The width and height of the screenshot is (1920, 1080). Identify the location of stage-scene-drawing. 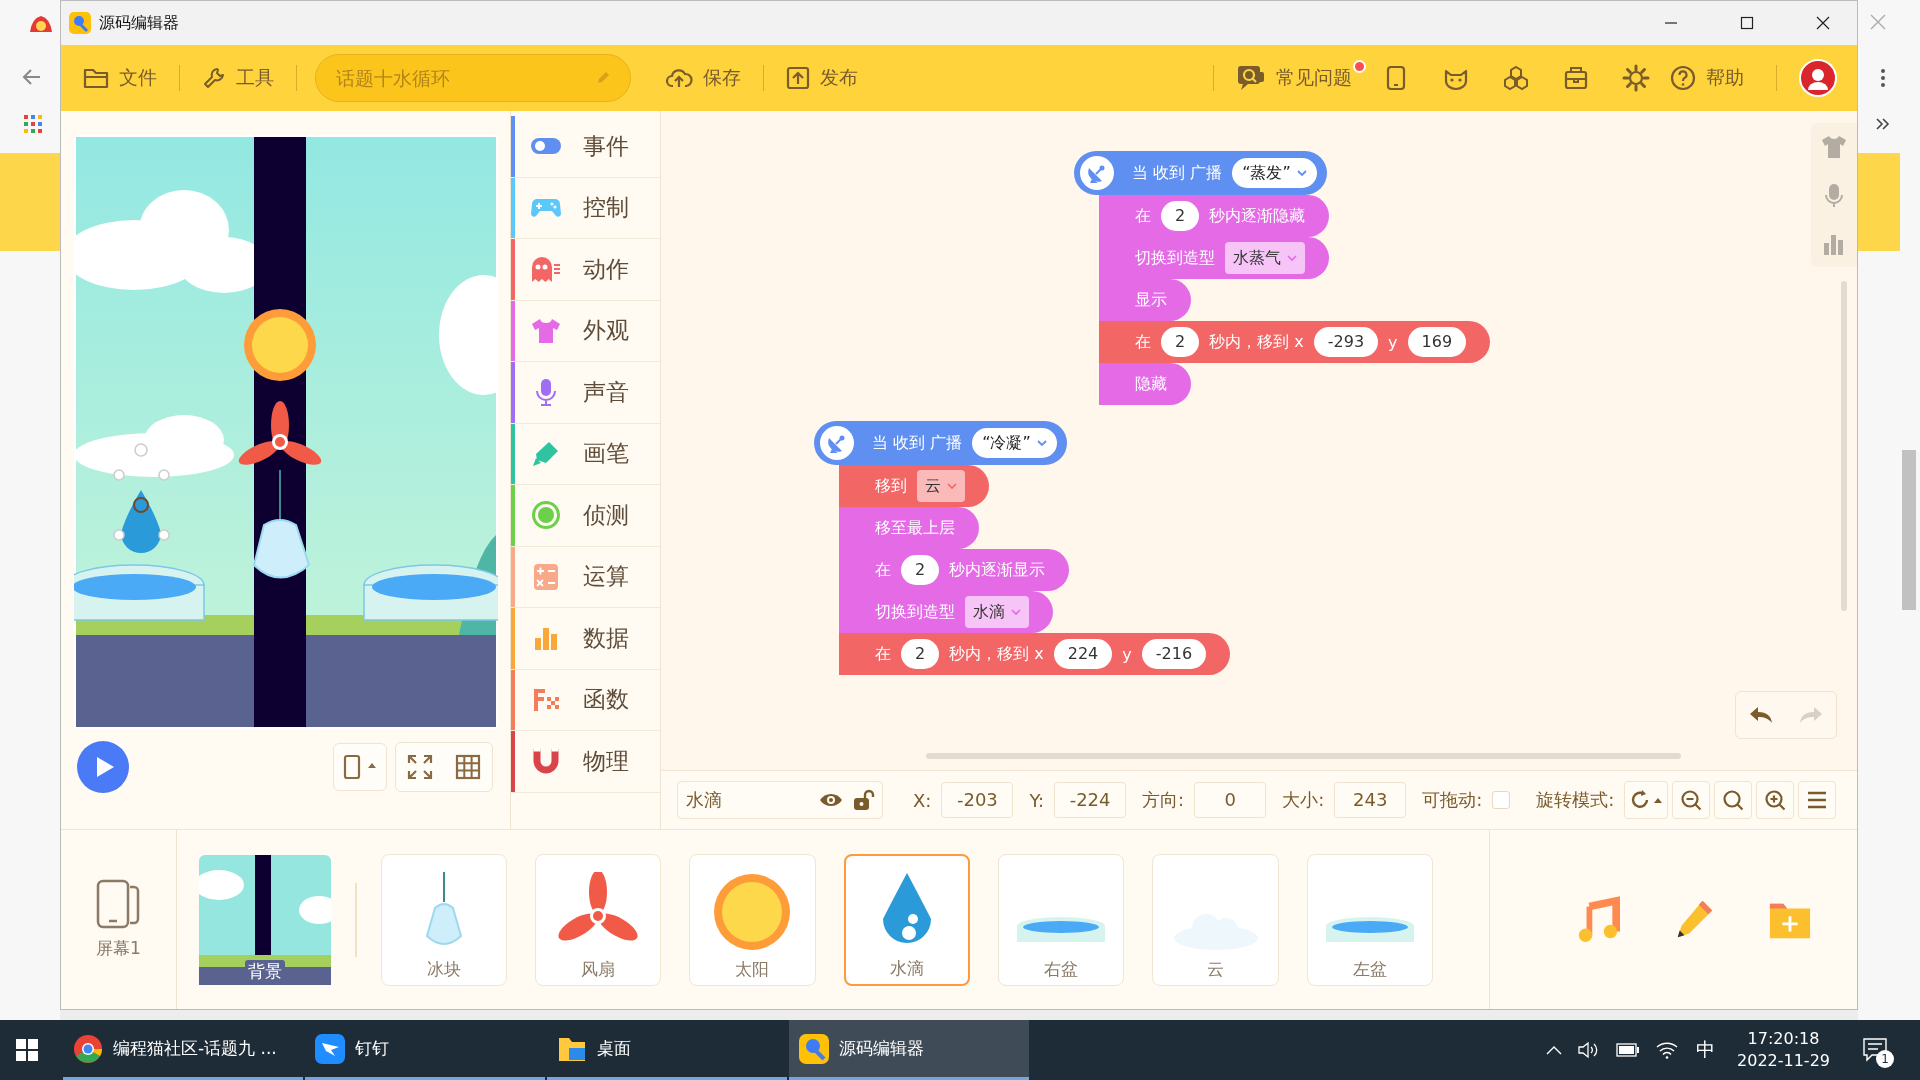
(286, 432).